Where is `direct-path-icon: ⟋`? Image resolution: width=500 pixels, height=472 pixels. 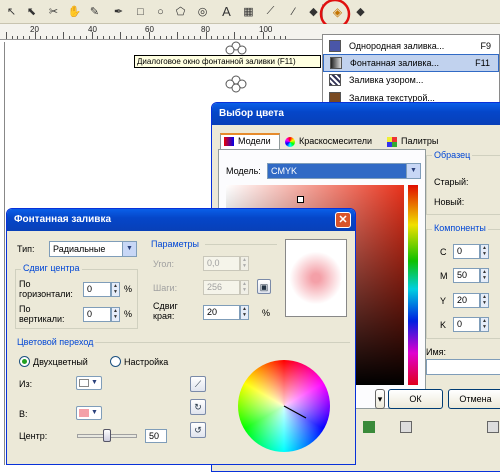
direct-path-icon: ⟋ is located at coordinates (198, 384).